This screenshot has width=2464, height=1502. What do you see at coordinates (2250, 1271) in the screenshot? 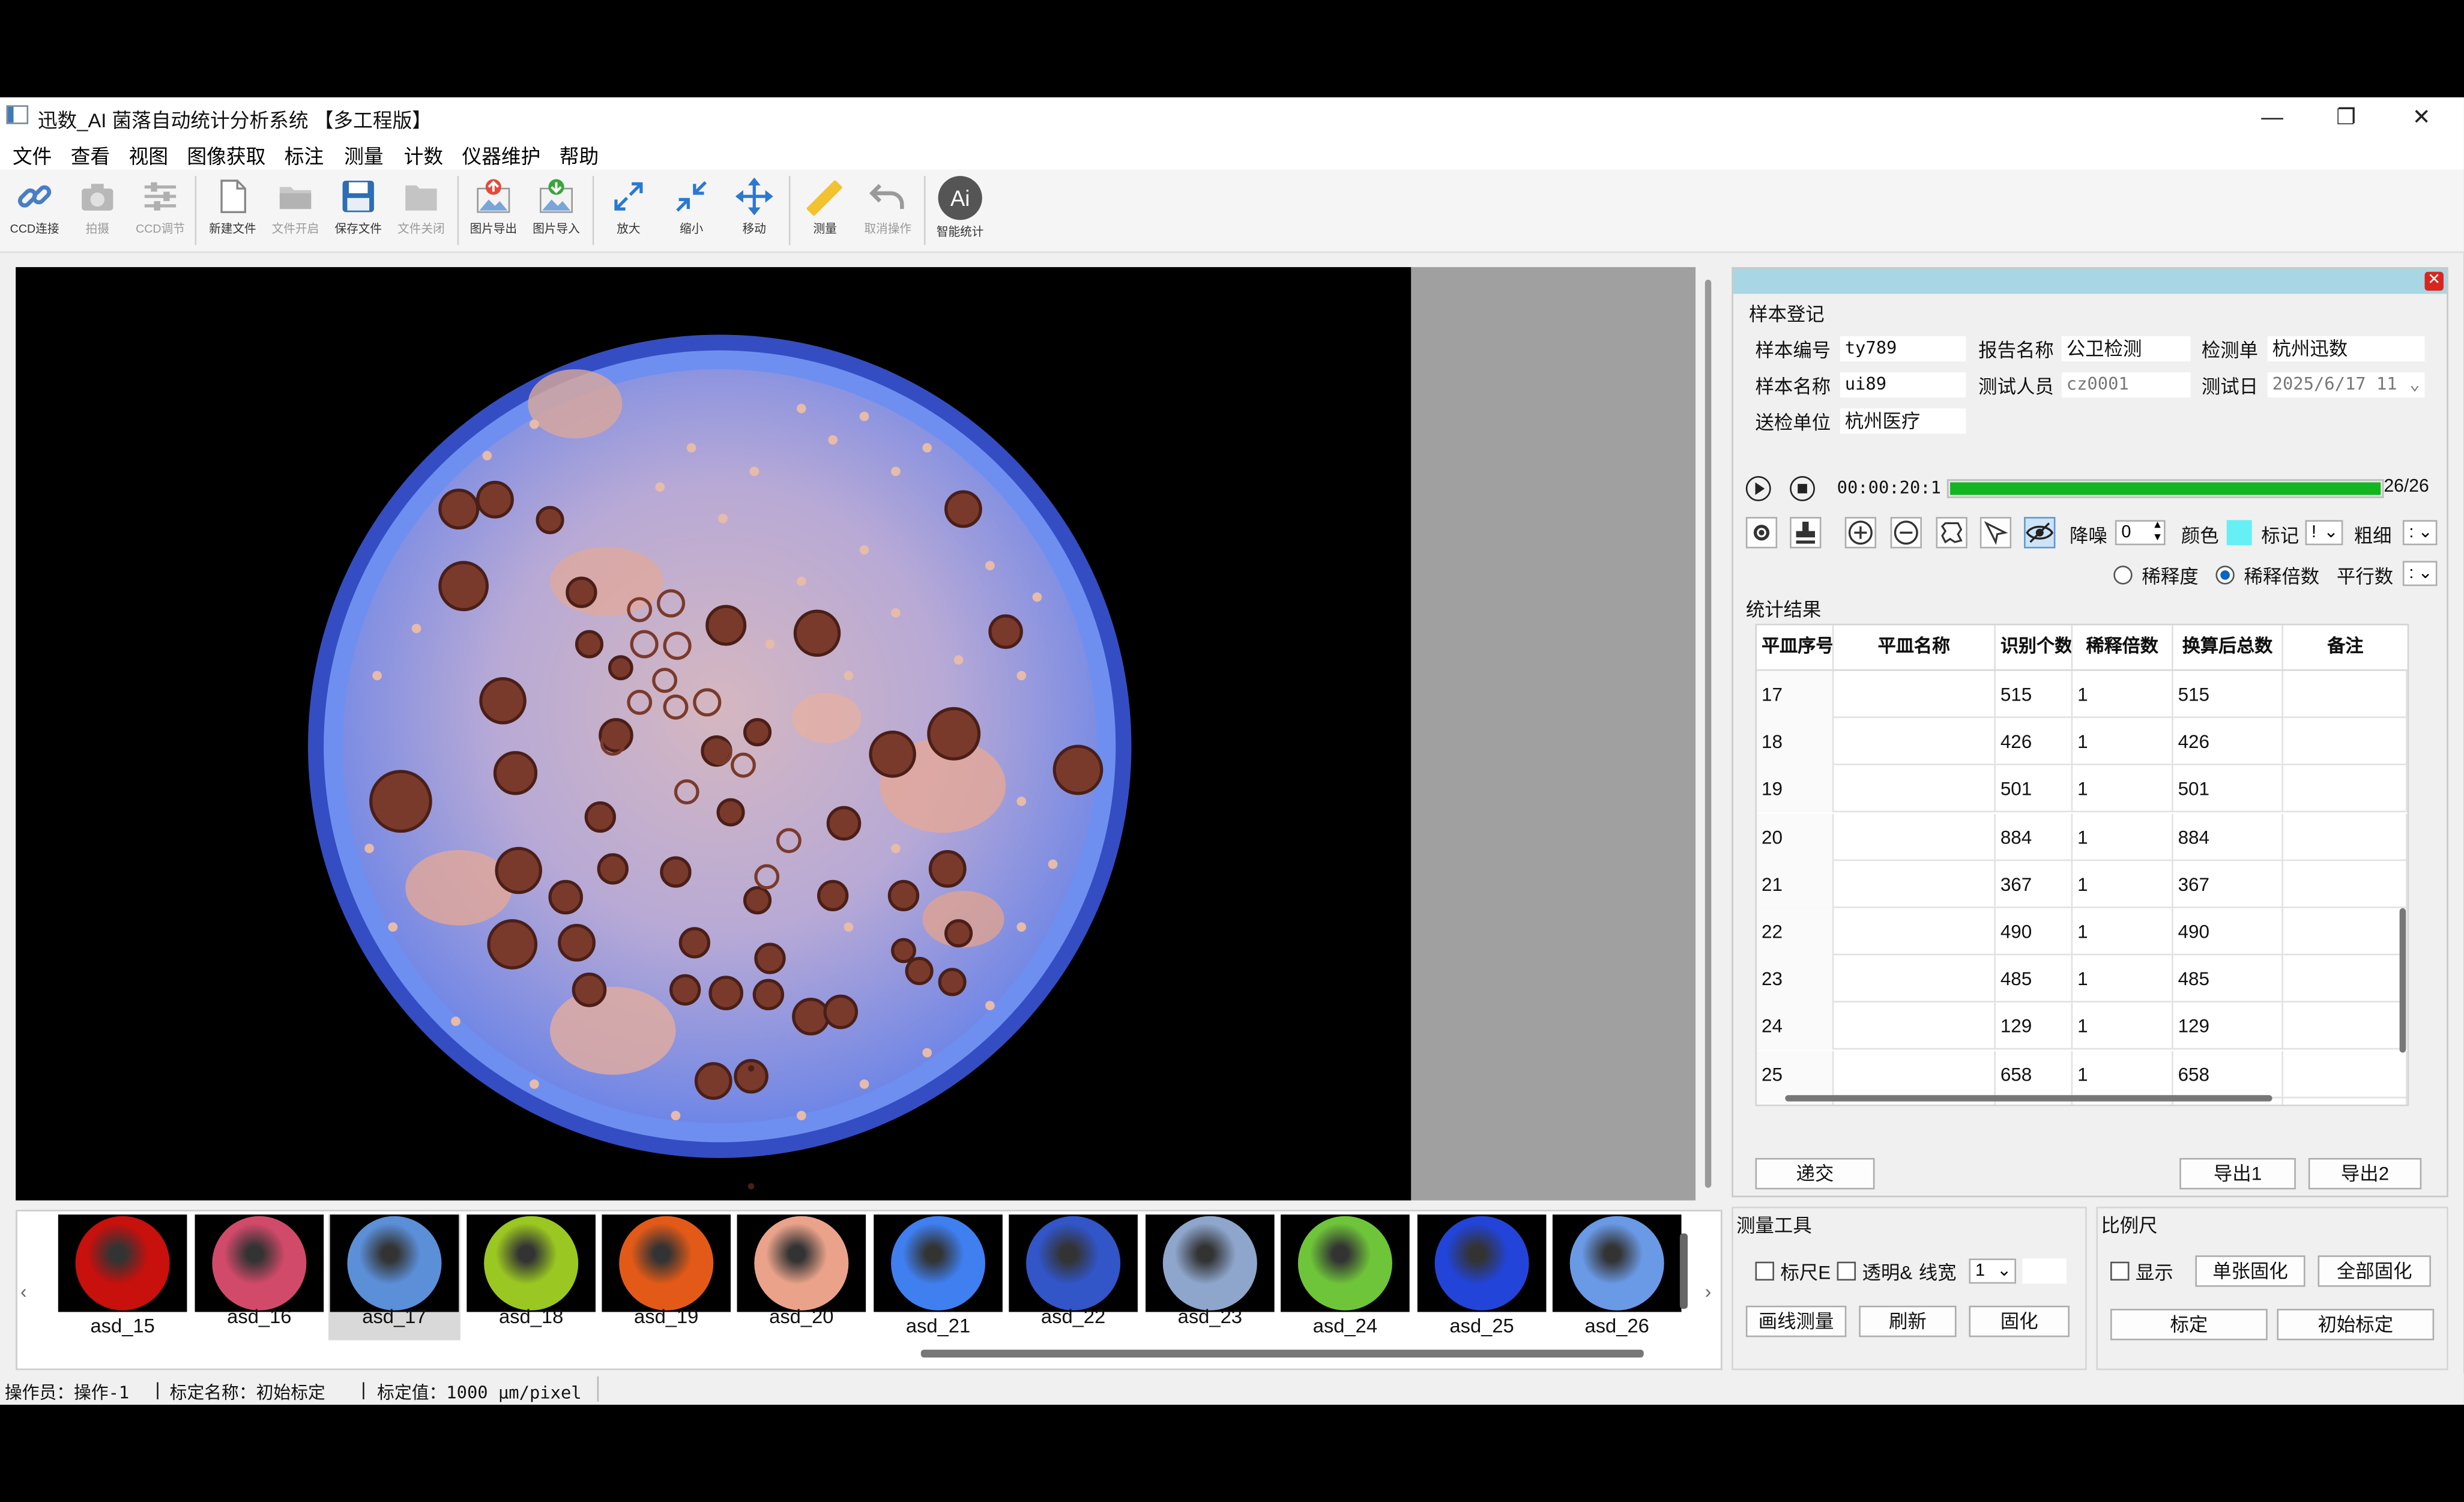
I see `single-fix-button: 单张固化` at bounding box center [2250, 1271].